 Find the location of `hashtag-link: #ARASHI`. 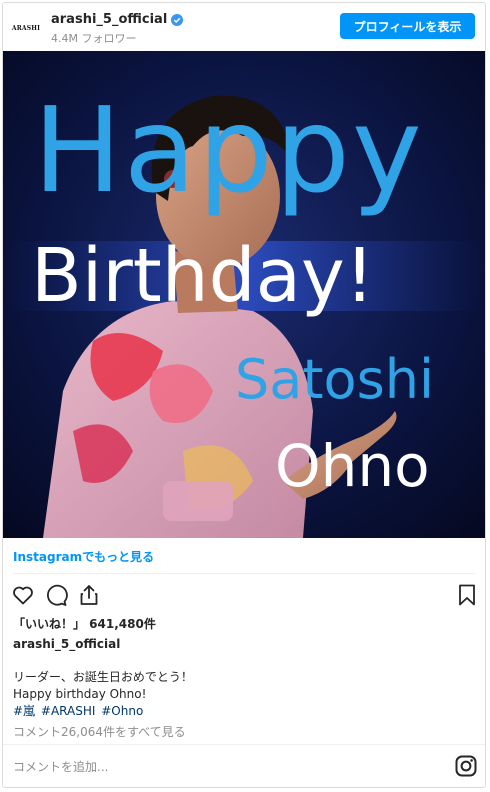

hashtag-link: #ARASHI is located at coordinates (68, 711).